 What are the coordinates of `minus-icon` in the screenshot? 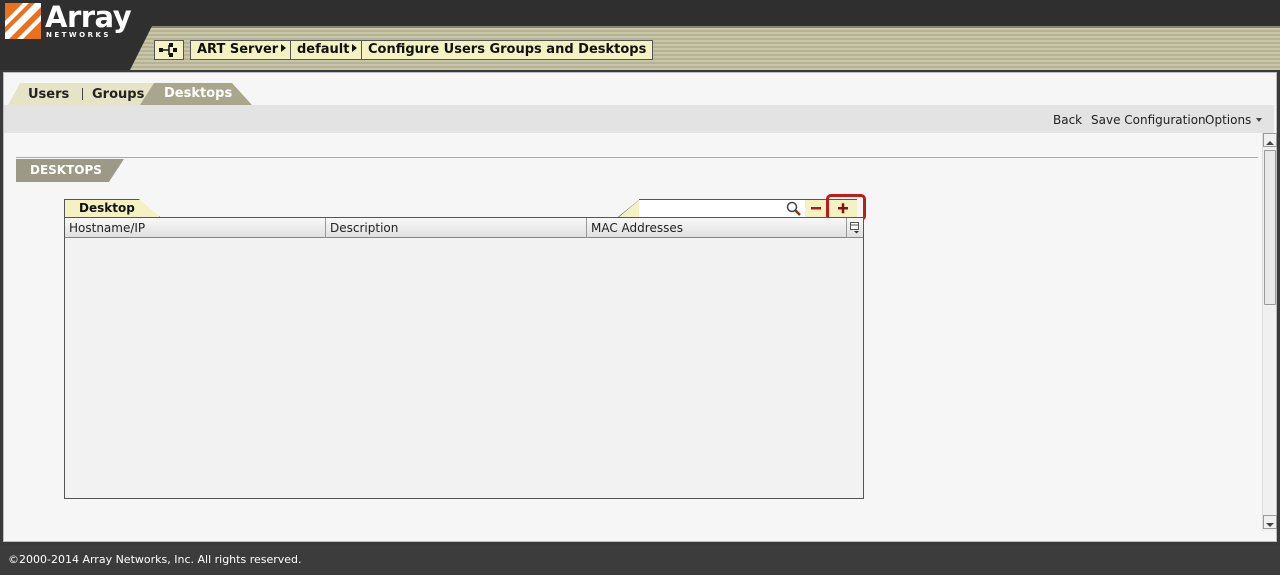 It's located at (816, 208).